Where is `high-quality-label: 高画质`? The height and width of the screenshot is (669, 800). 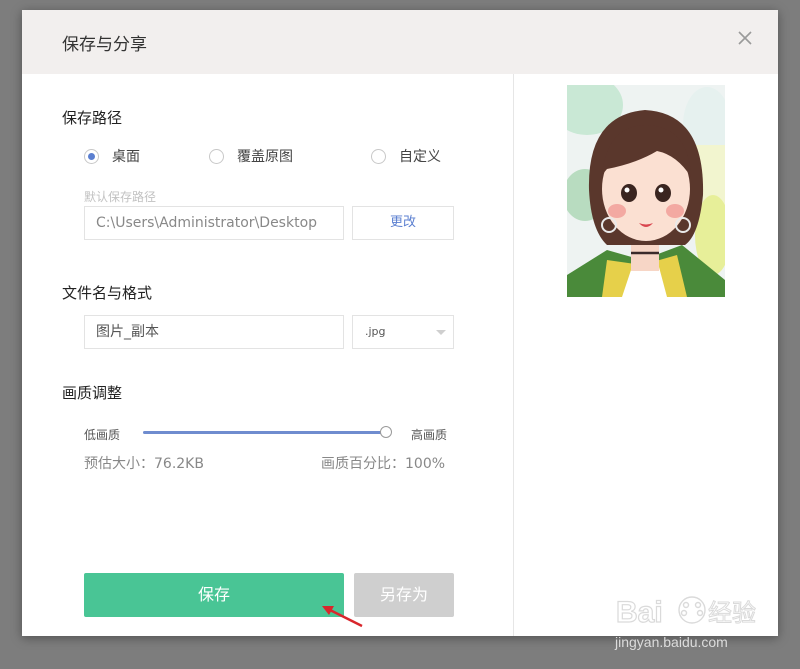
high-quality-label: 高画质 is located at coordinates (429, 435).